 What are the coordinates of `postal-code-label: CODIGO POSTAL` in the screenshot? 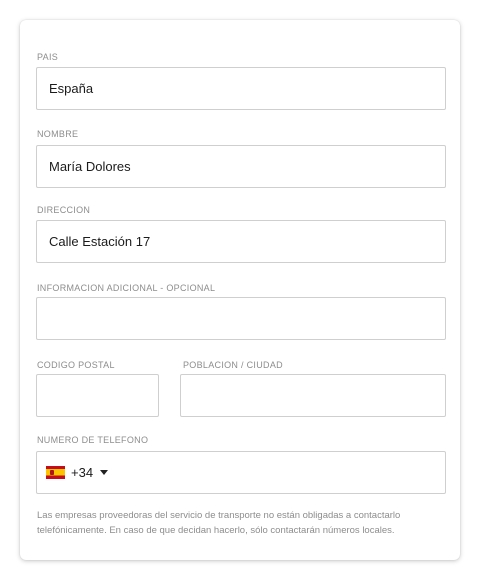 It's located at (76, 365).